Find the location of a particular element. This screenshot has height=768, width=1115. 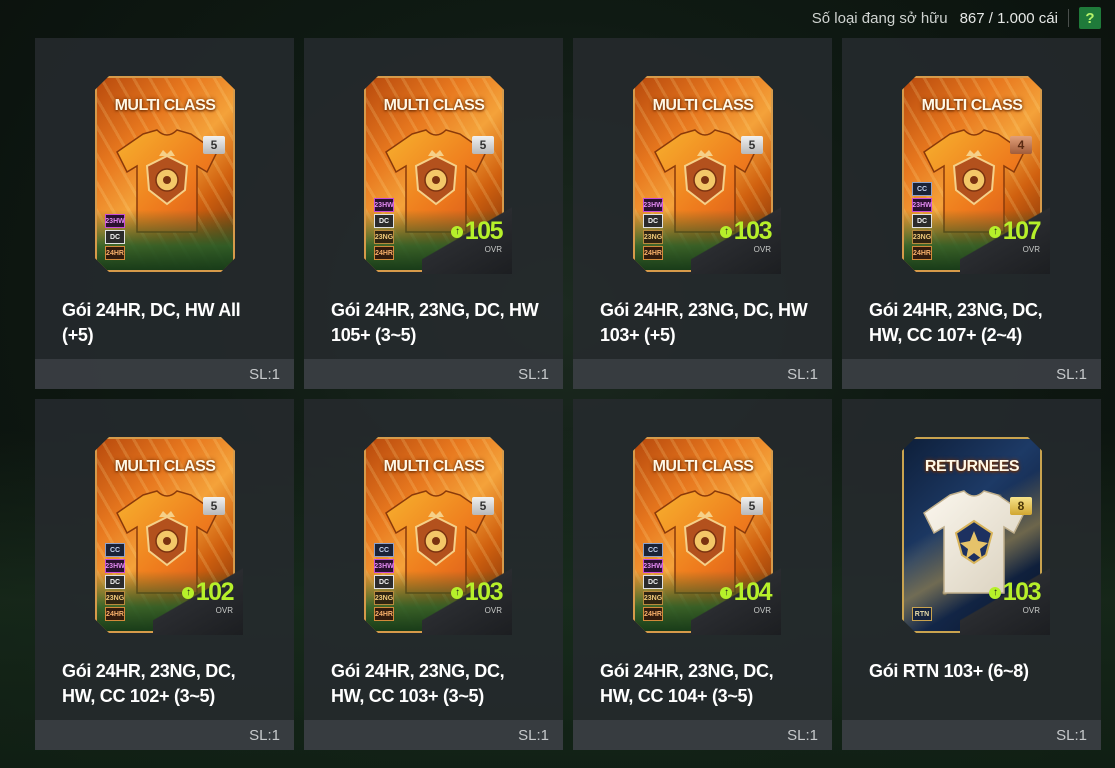

season-badges: RTN is located at coordinates (922, 614).